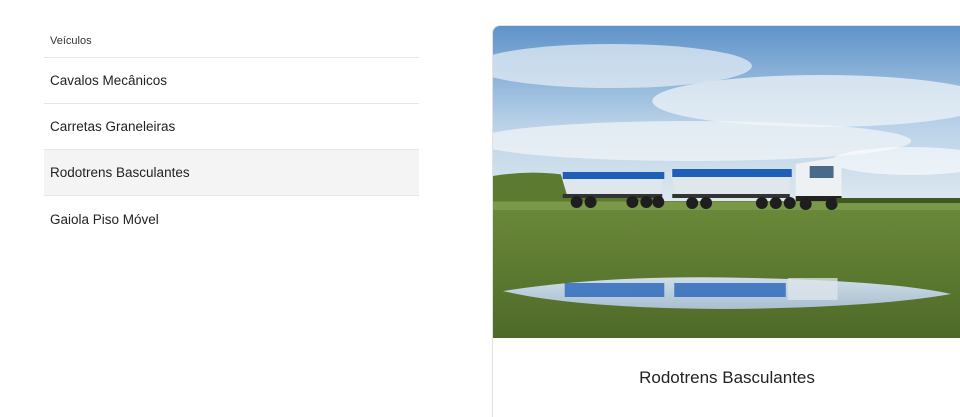  I want to click on menu-item-gaiola-piso-movel: Gaiola Piso Móvel, so click(231, 219).